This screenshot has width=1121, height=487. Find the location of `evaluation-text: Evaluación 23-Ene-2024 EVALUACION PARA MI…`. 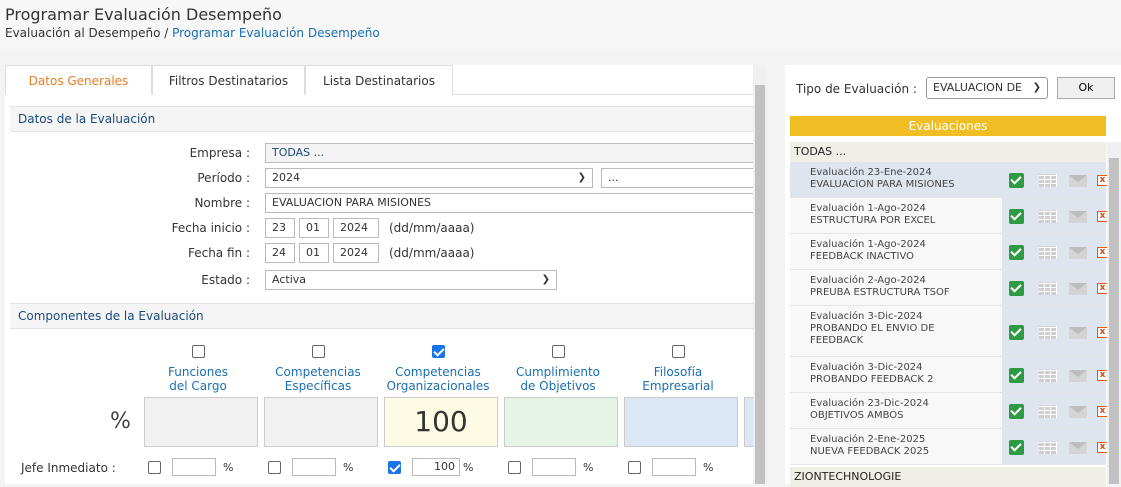

evaluation-text: Evaluación 23-Ene-2024 EVALUACION PARA MI… is located at coordinates (907, 179).